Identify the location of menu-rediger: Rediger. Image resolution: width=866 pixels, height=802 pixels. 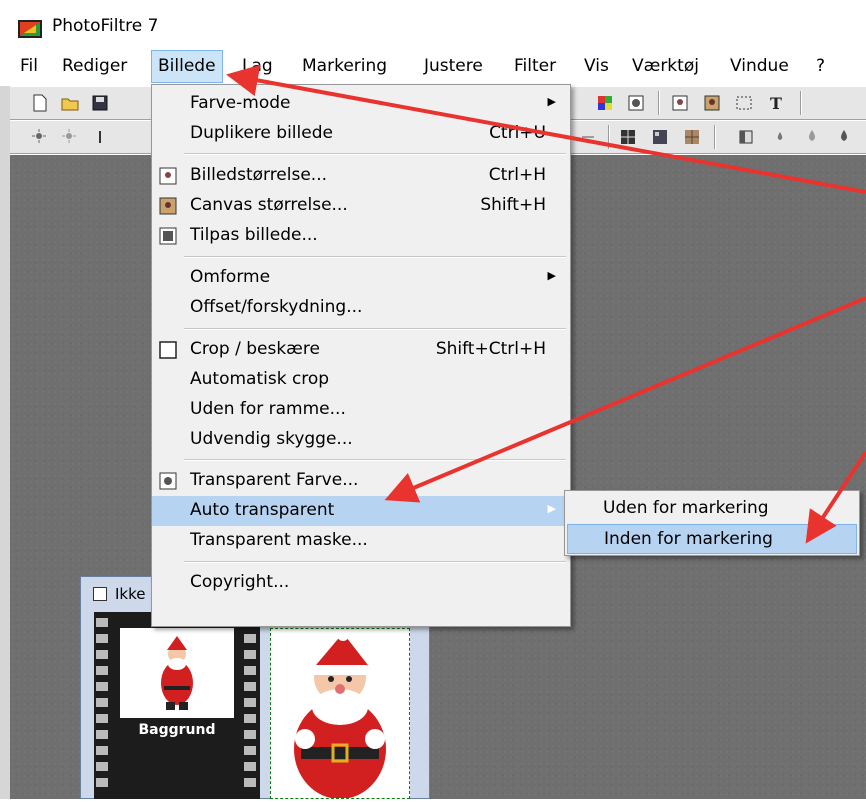
(94, 66).